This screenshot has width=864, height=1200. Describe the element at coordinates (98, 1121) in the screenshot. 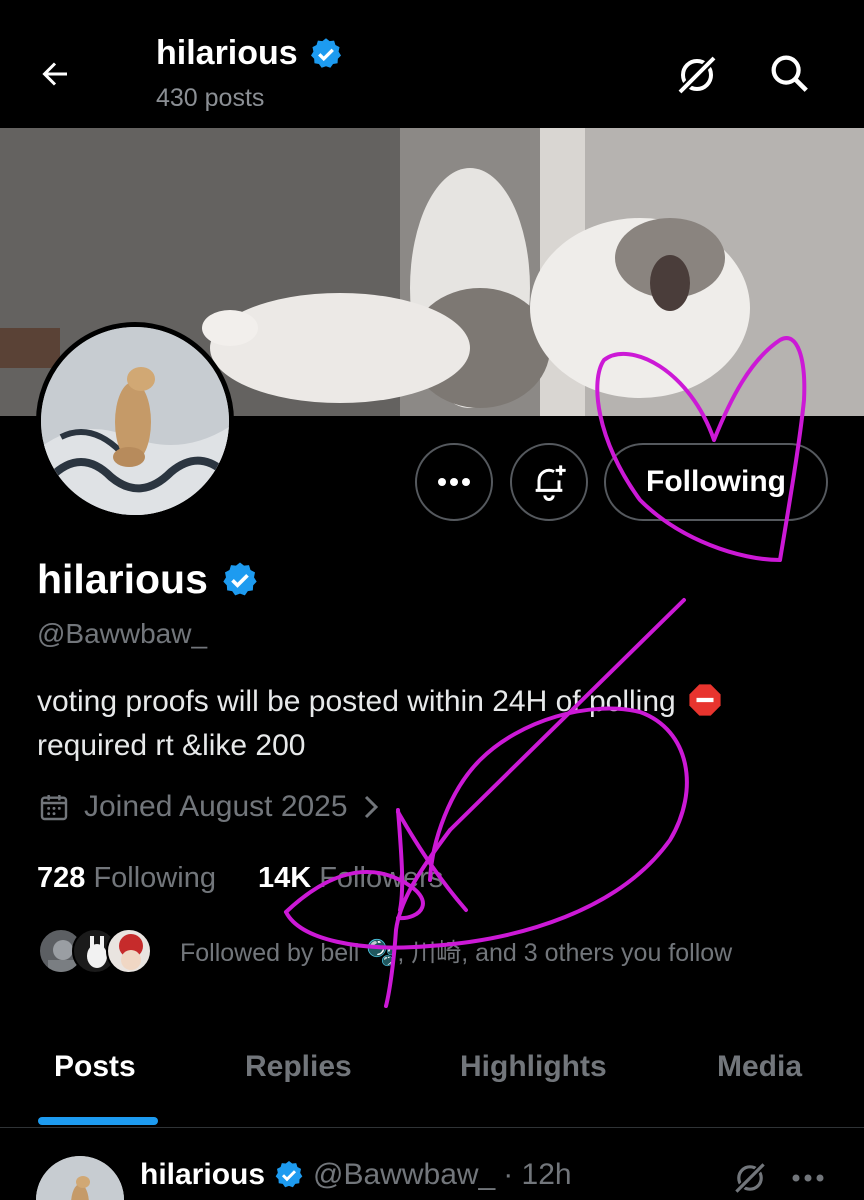

I see `active-tab-indicator` at that location.